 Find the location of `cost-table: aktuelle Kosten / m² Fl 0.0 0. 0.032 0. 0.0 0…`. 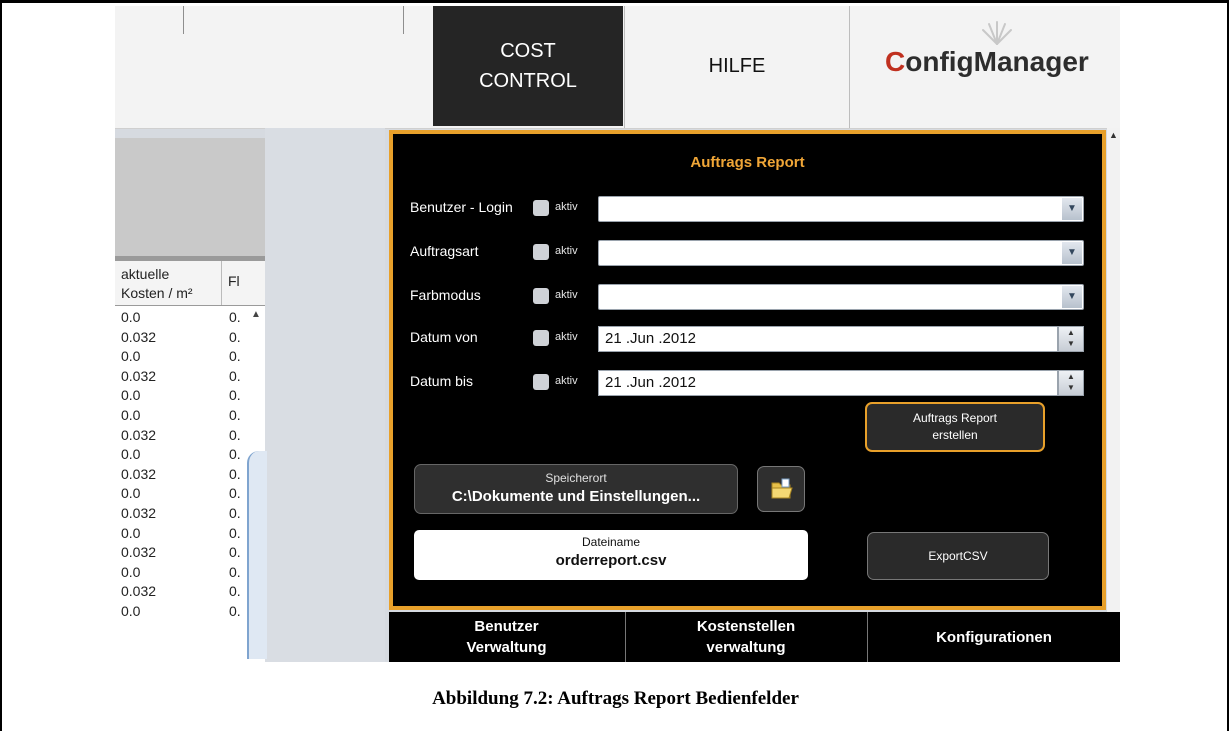

cost-table: aktuelle Kosten / m² Fl 0.0 0. 0.032 0. 0.0 0… is located at coordinates (191, 461).